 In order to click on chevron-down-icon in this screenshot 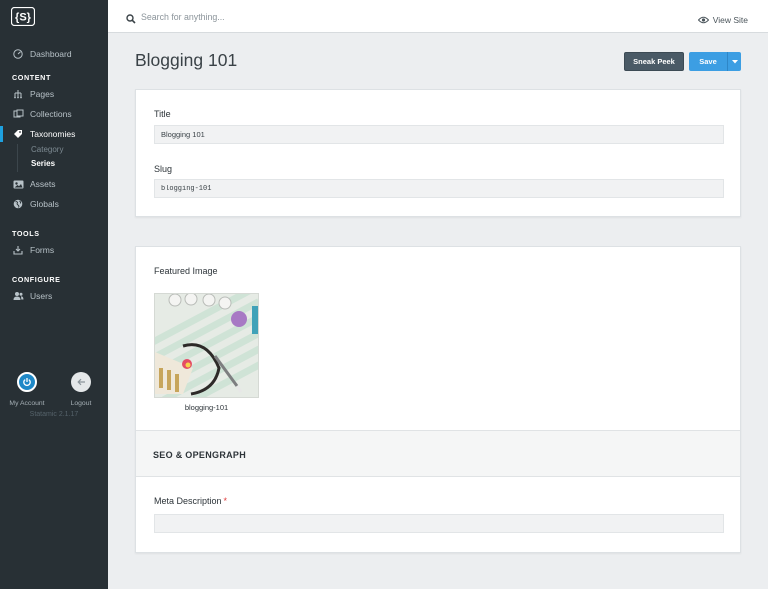, I will do `click(734, 61)`.